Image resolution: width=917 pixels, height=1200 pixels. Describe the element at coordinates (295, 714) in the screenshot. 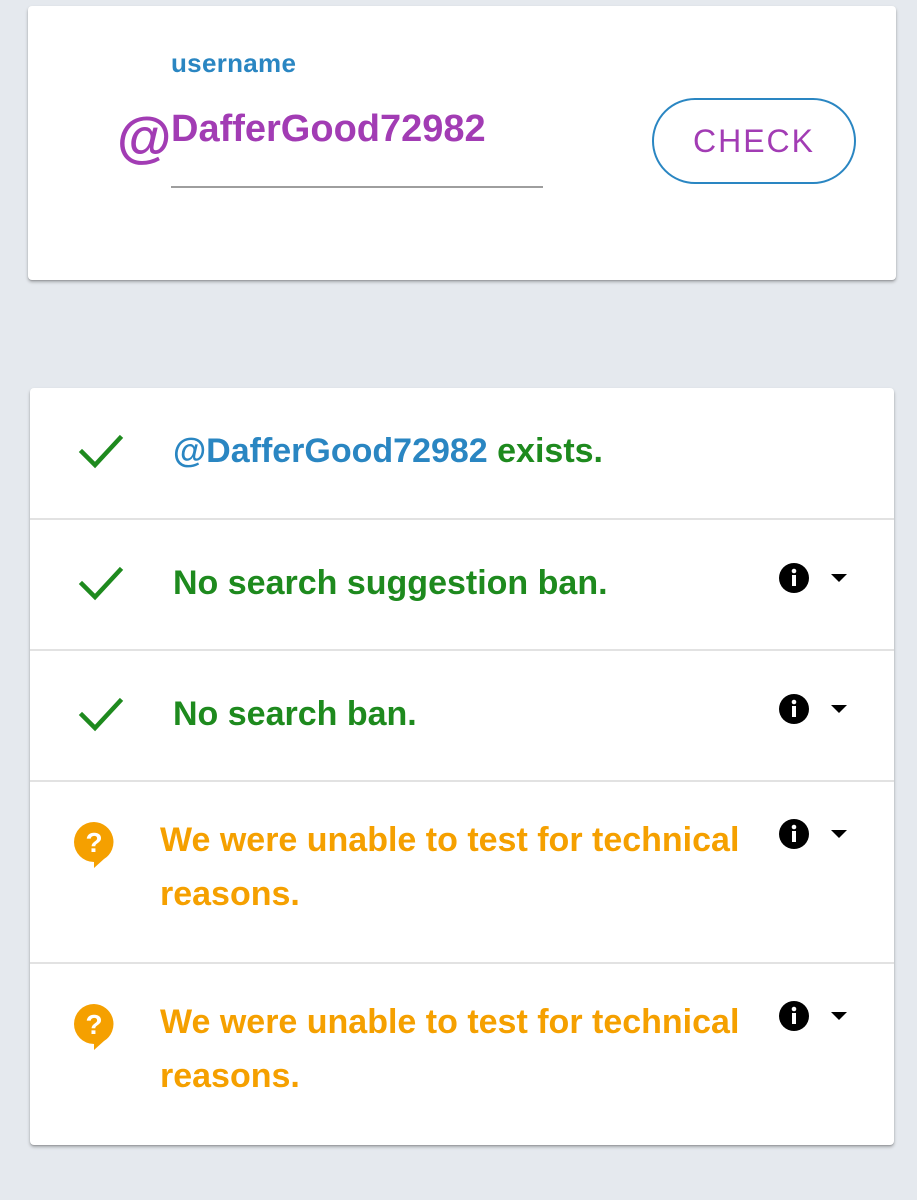

I see `result-text: No search ban.` at that location.